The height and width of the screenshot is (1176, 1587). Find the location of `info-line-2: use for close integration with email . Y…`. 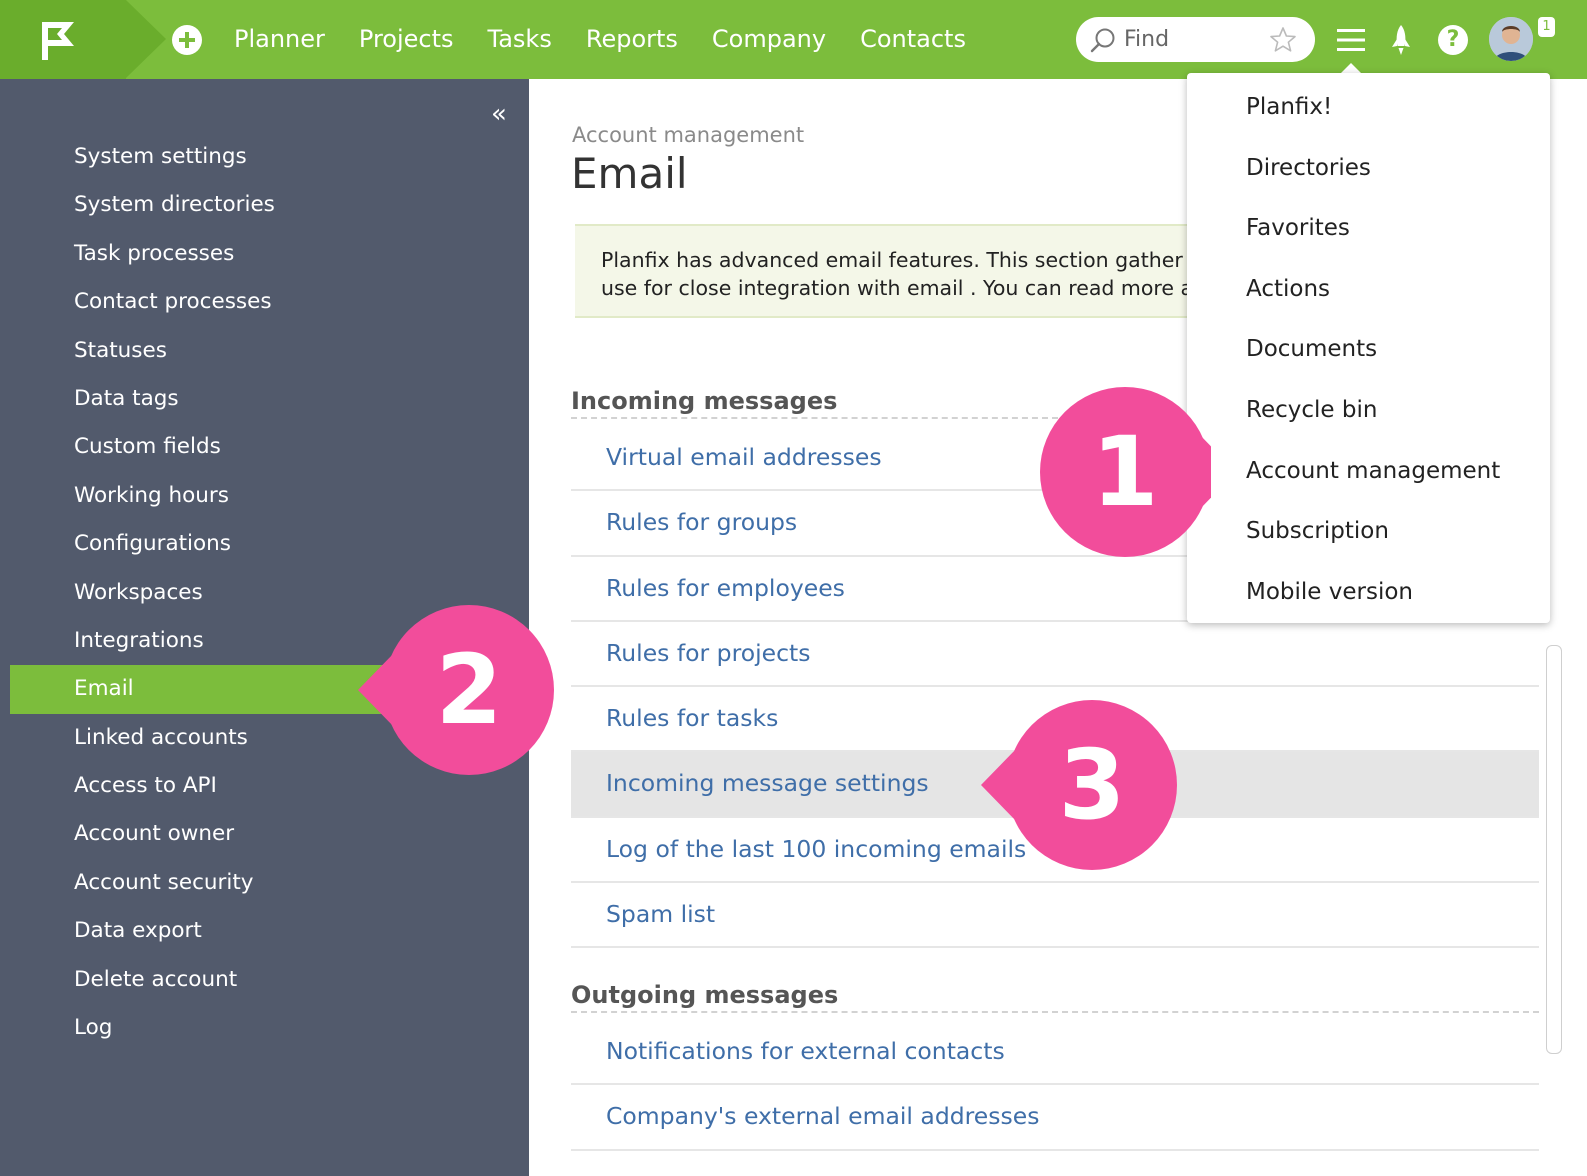

info-line-2: use for close integration with email . Y… is located at coordinates (897, 288).